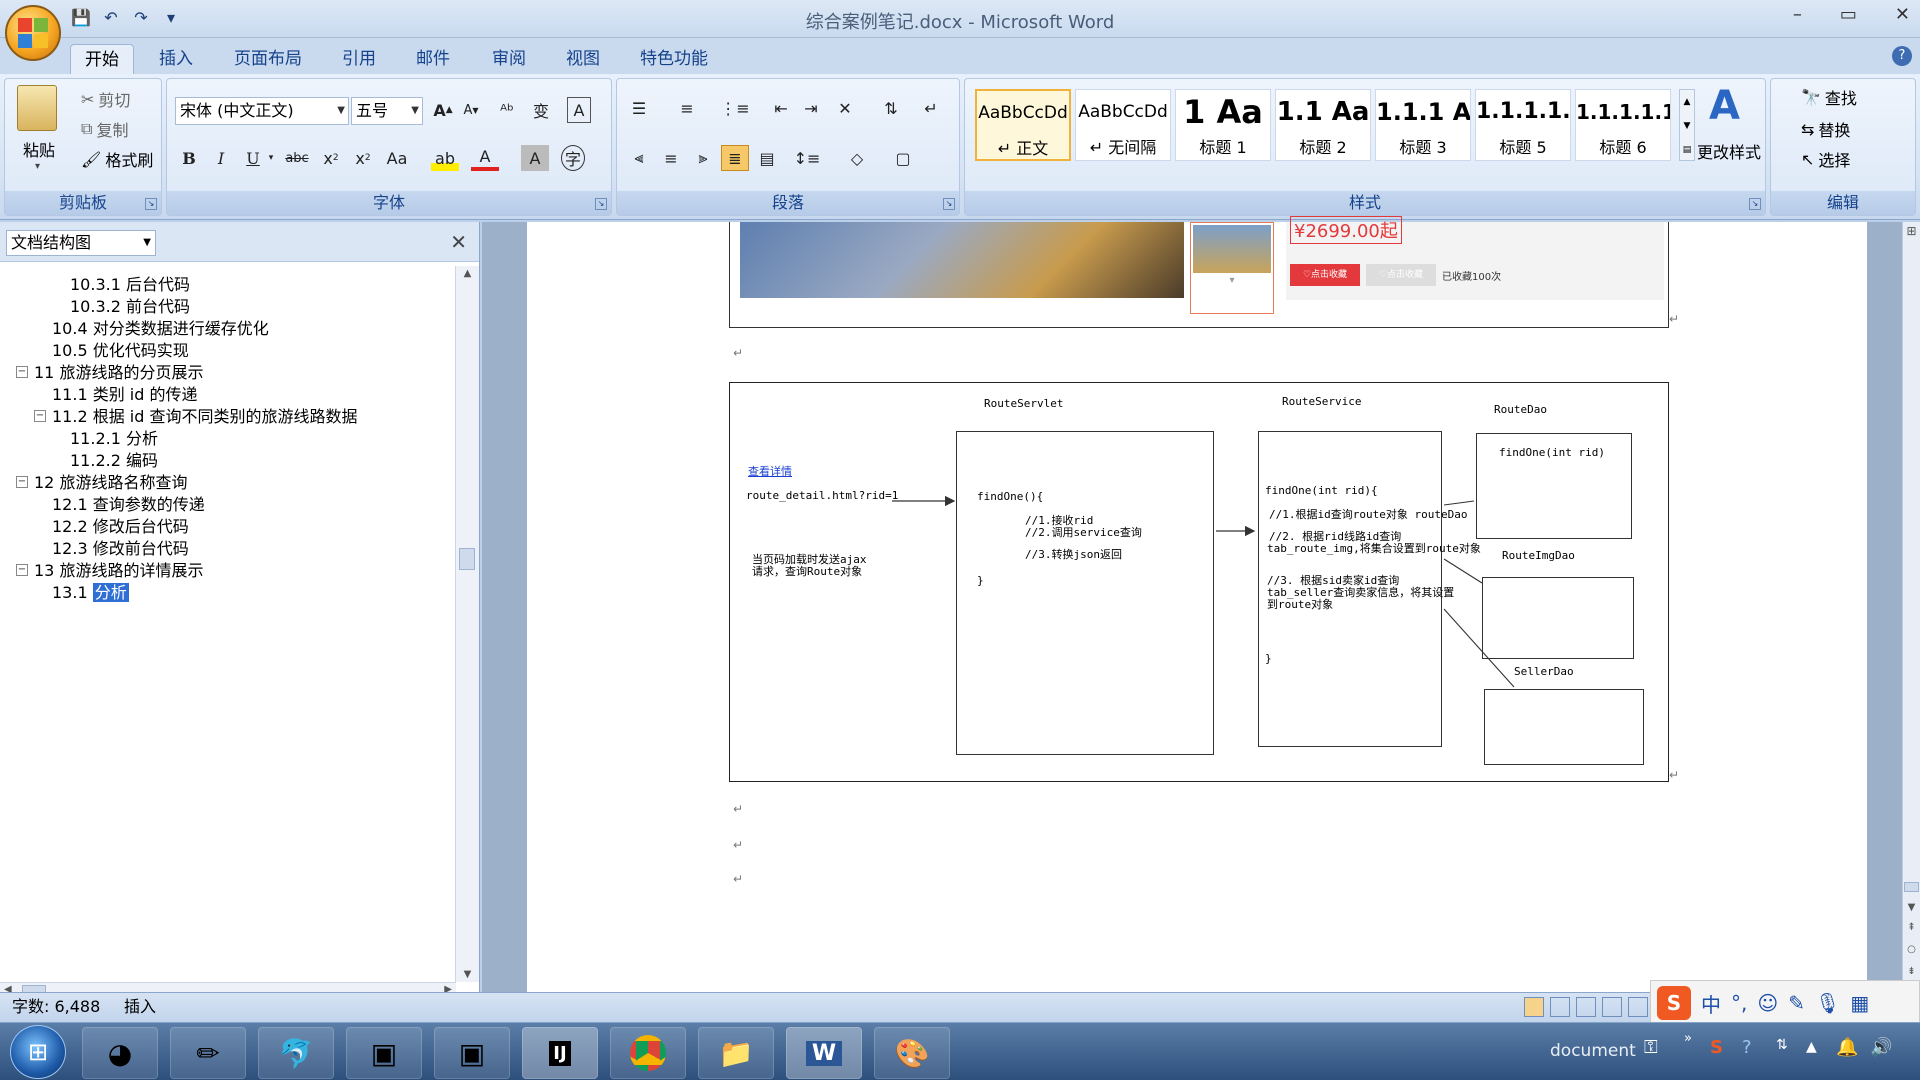  I want to click on sogou-logo-icon: S, so click(1674, 1003).